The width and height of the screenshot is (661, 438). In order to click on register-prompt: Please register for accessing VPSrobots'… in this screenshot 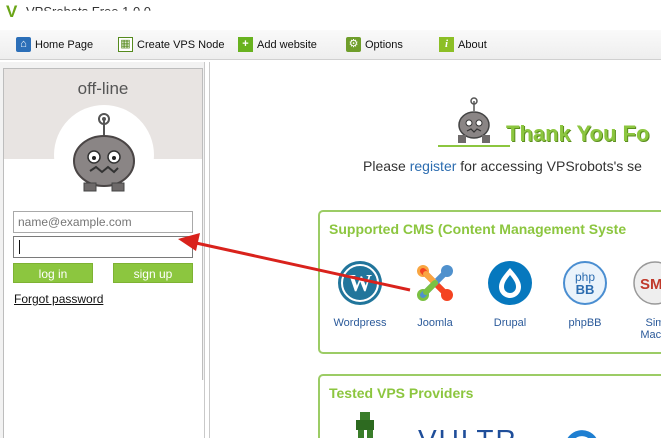, I will do `click(502, 166)`.